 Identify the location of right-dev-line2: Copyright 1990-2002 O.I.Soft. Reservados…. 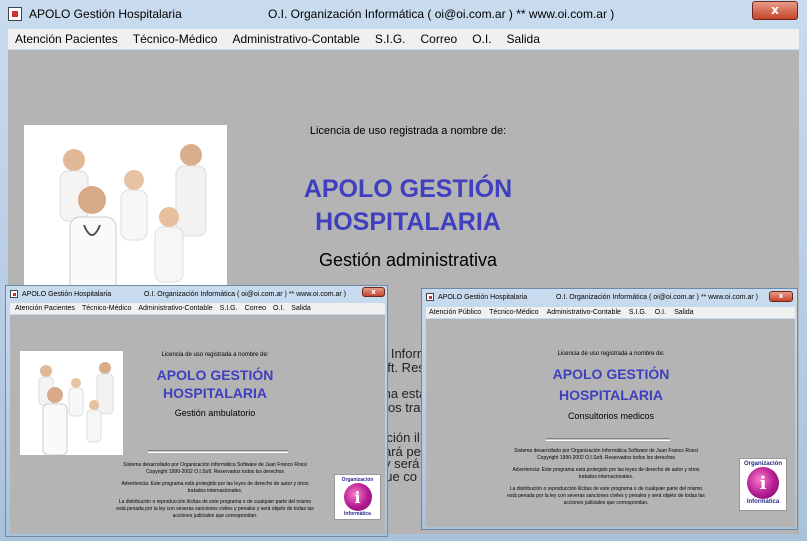
(606, 458).